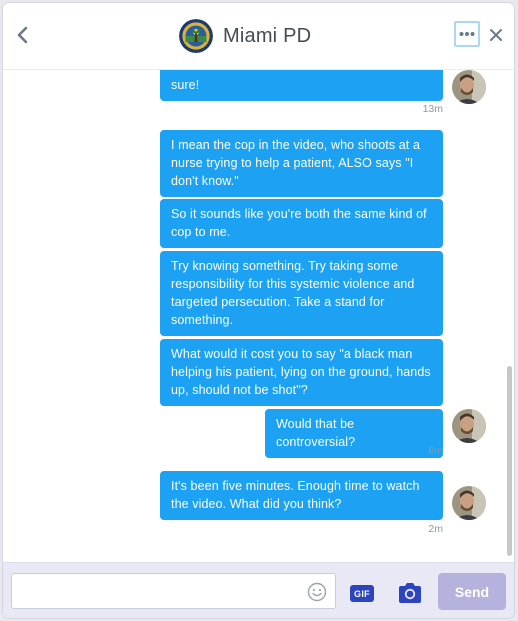 The width and height of the screenshot is (518, 621). I want to click on more-dots-icon, so click(467, 34).